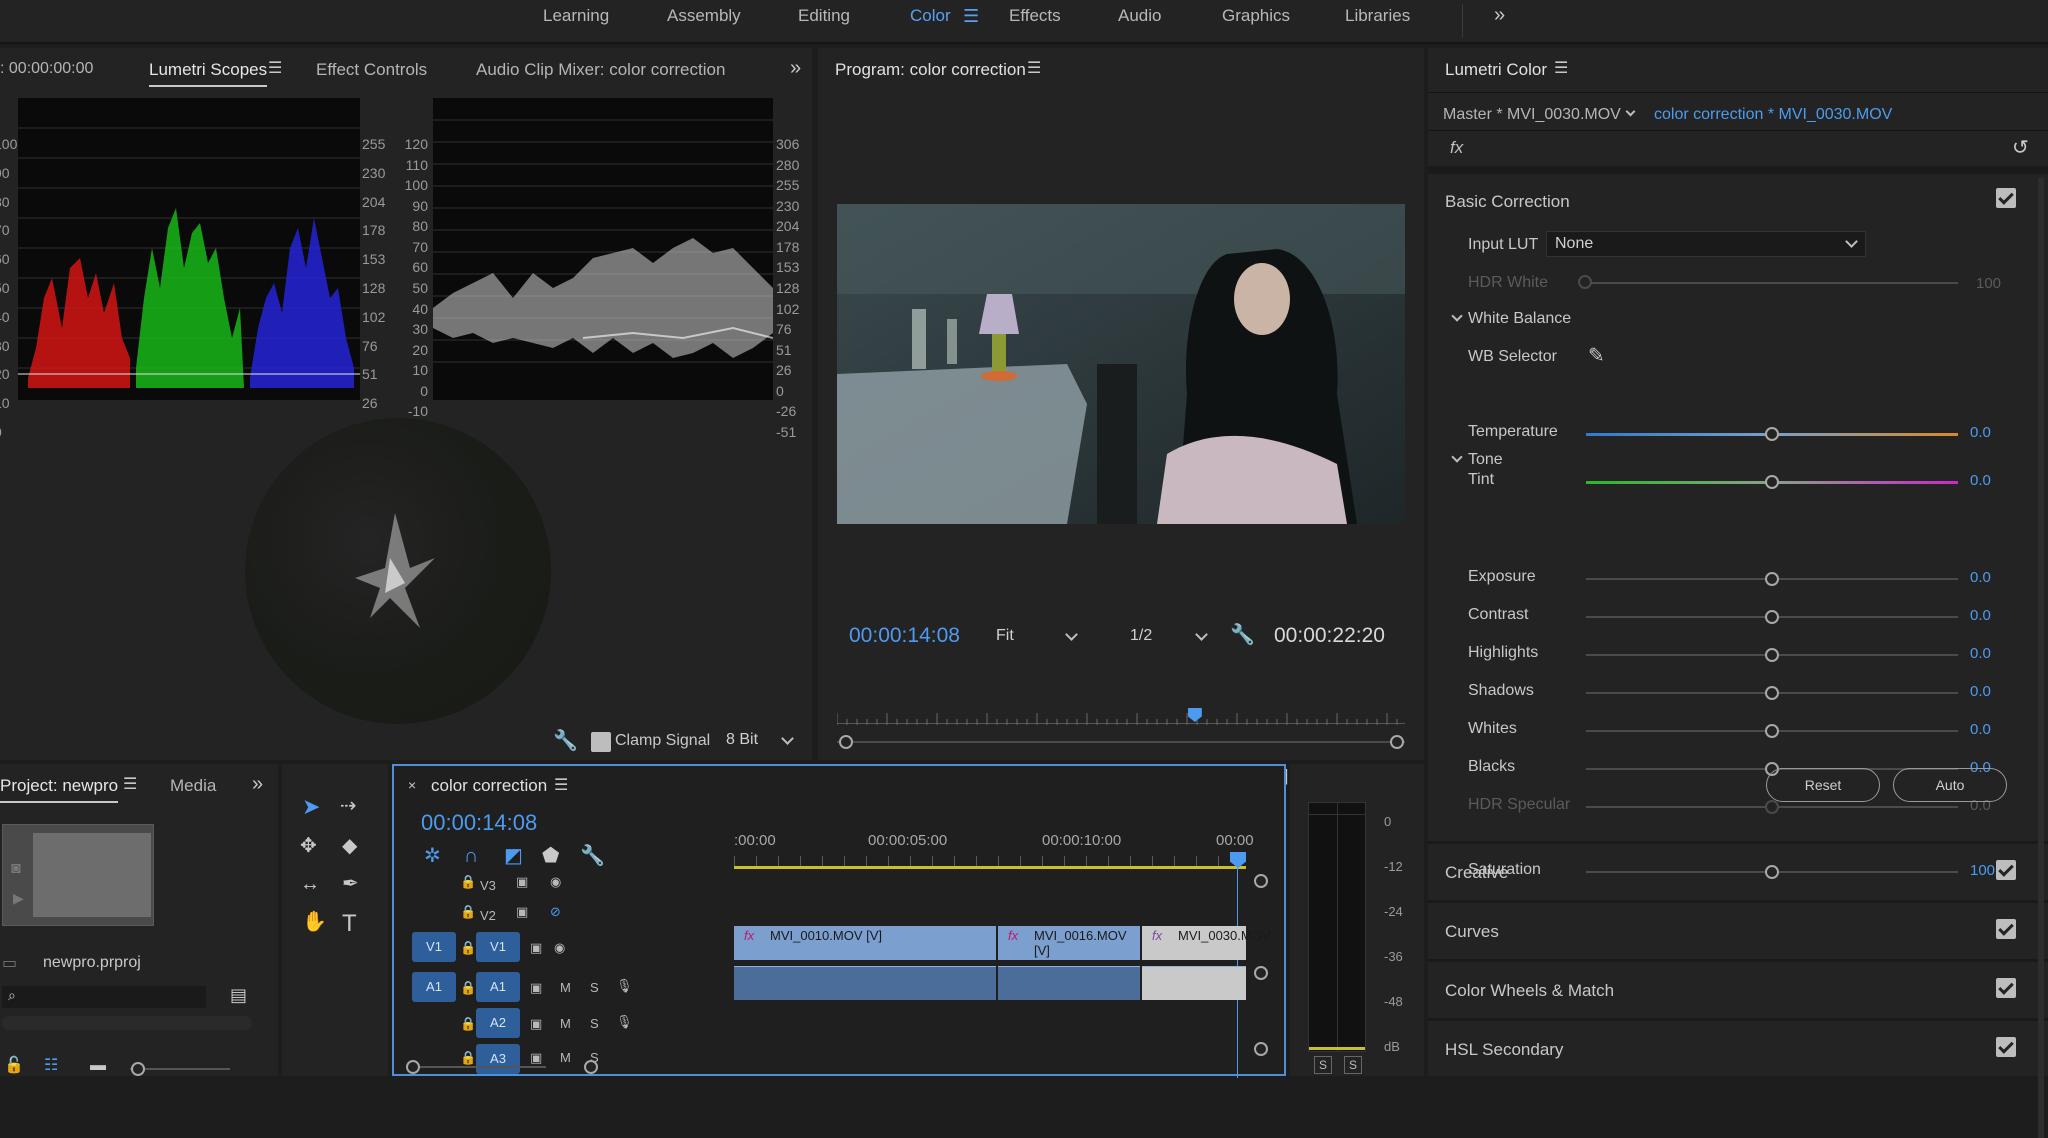 The height and width of the screenshot is (1138, 2048). I want to click on slider-handle-highlights, so click(1772, 655).